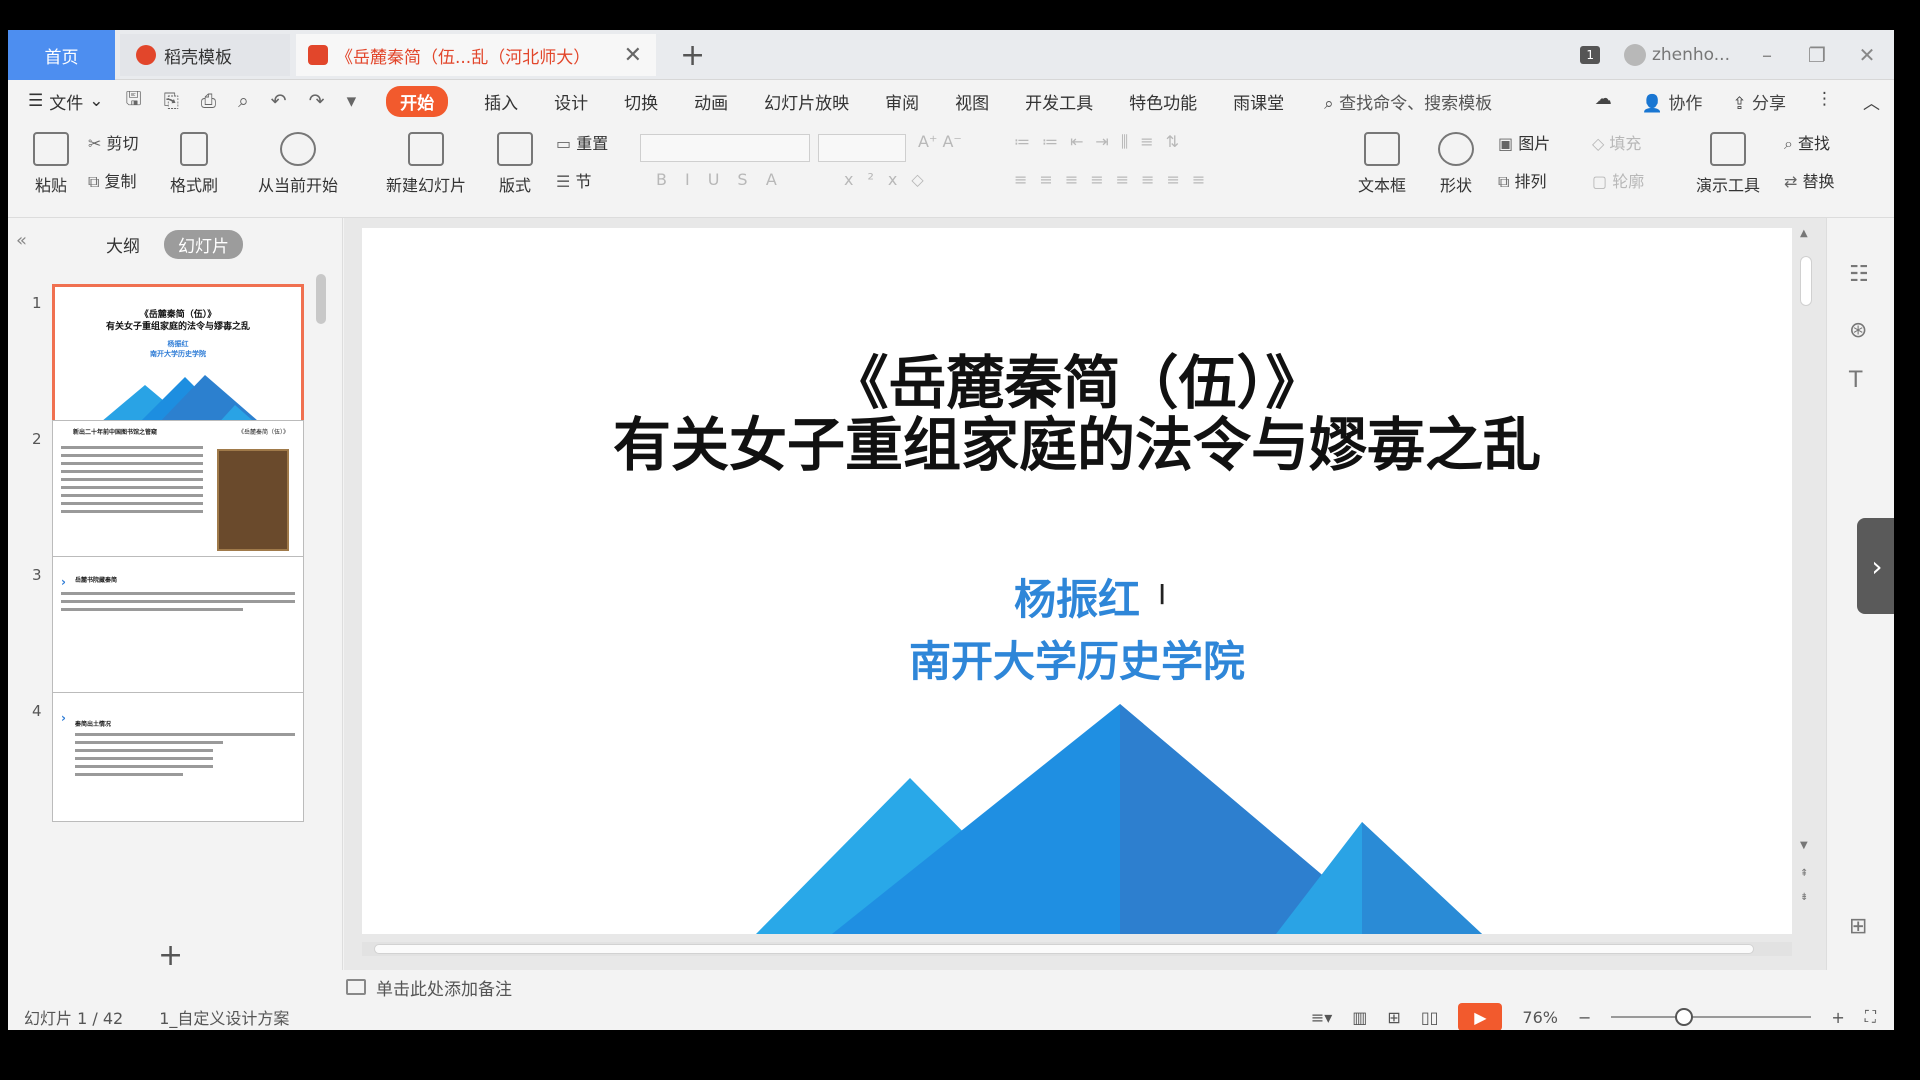  What do you see at coordinates (1602, 181) in the screenshot?
I see `outline-icon: ▢` at bounding box center [1602, 181].